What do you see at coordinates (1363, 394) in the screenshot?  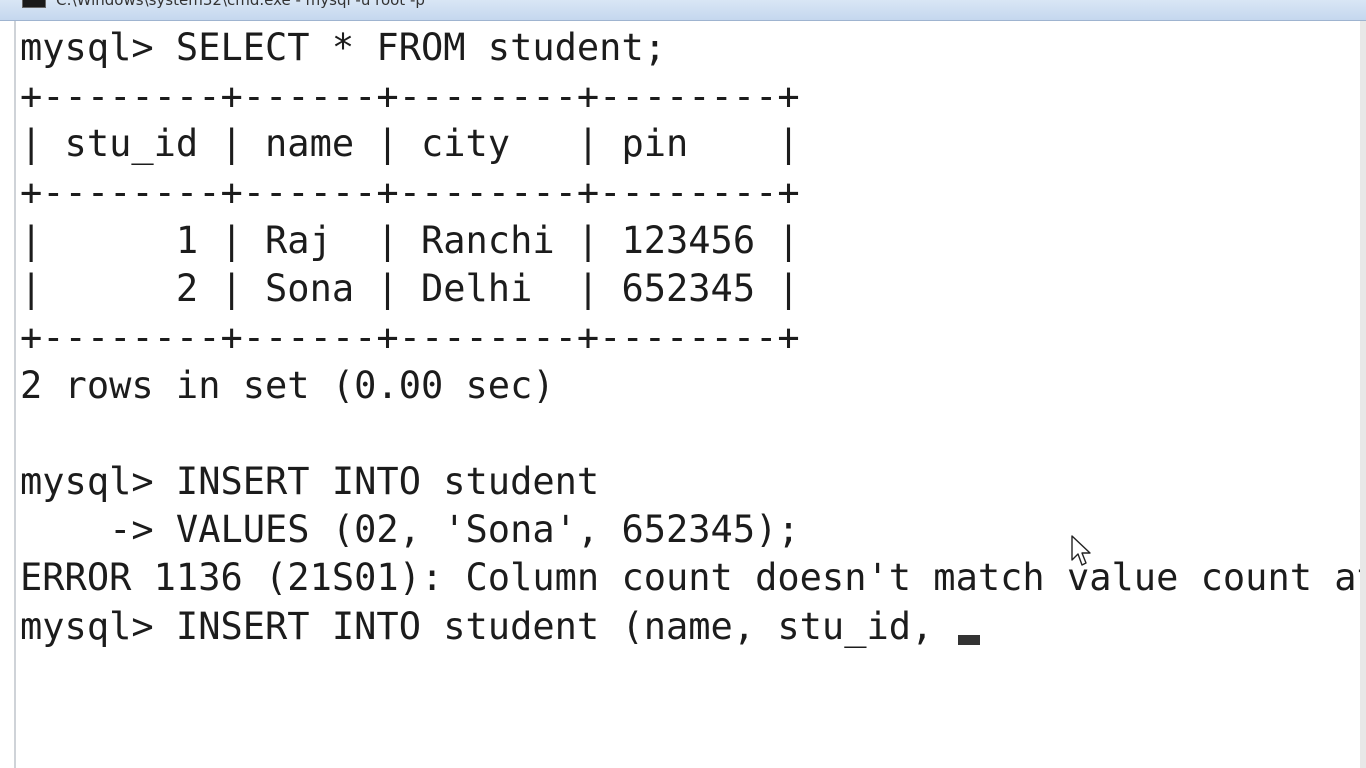 I see `vertical-scrollbar` at bounding box center [1363, 394].